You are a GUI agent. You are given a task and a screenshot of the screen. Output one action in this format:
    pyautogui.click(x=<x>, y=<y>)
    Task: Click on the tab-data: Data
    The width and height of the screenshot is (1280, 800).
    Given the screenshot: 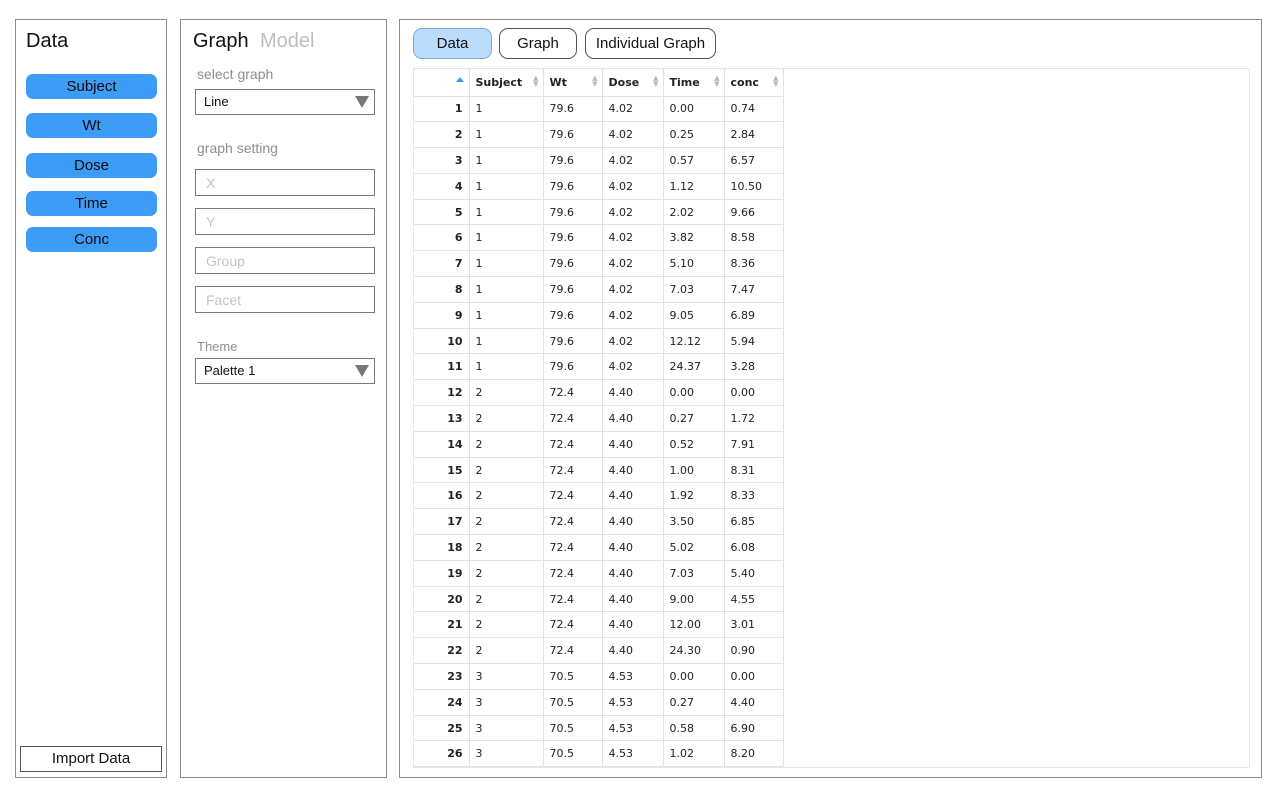 What is the action you would take?
    pyautogui.click(x=452, y=43)
    